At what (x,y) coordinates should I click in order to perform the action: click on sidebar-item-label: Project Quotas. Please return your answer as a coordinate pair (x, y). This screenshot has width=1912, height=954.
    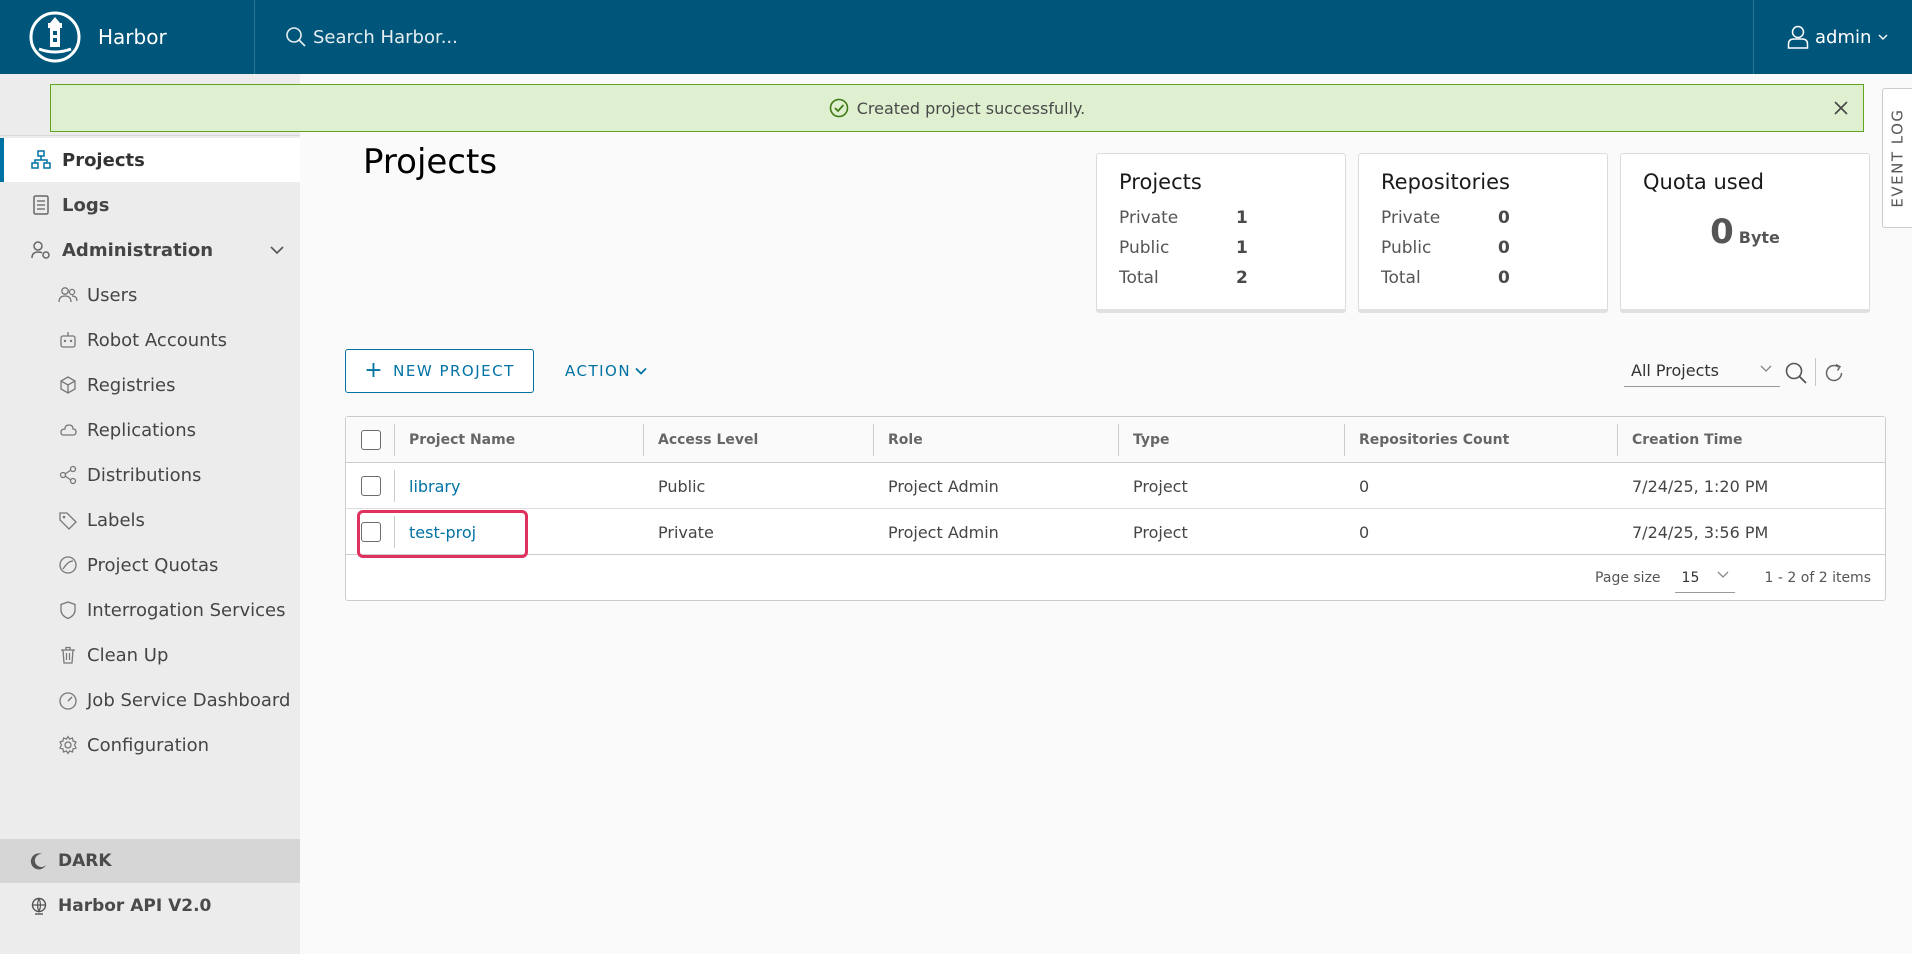
    Looking at the image, I should click on (153, 565).